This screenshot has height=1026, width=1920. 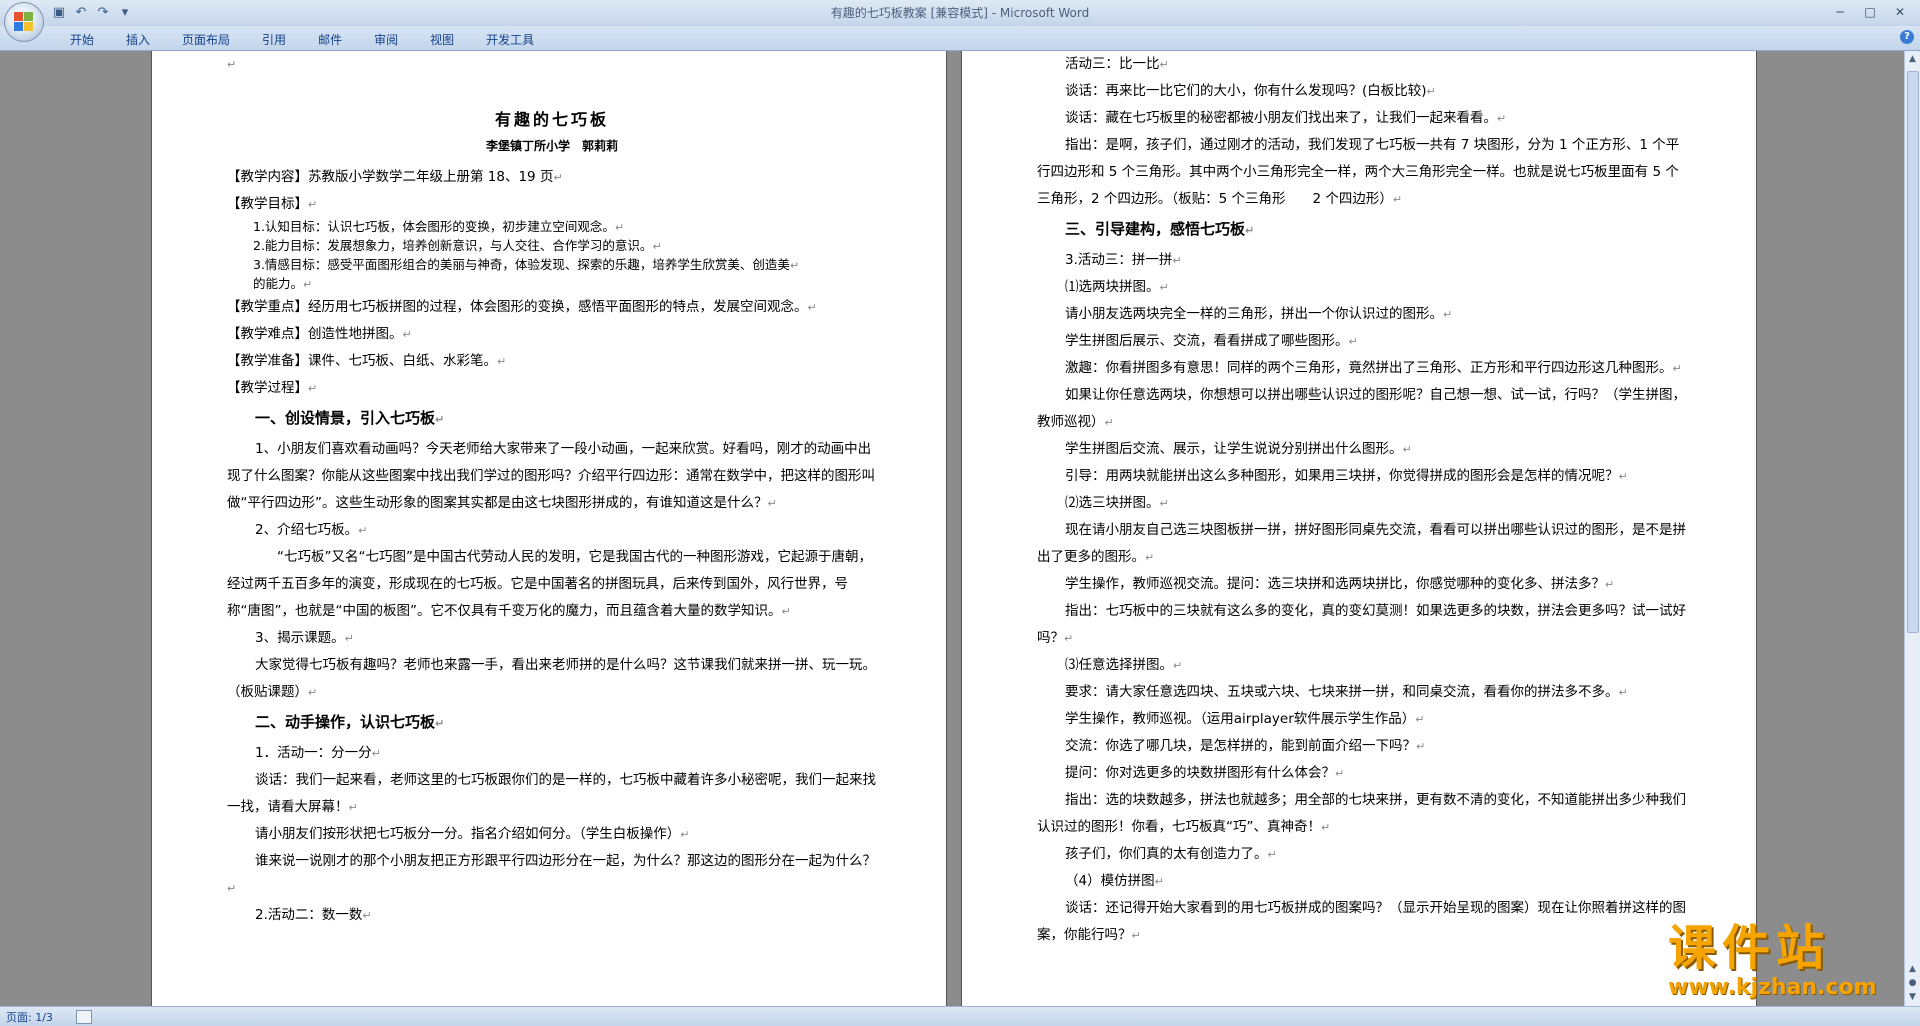 What do you see at coordinates (552, 915) in the screenshot?
I see `paragraph: 2.活动二：数一数↵` at bounding box center [552, 915].